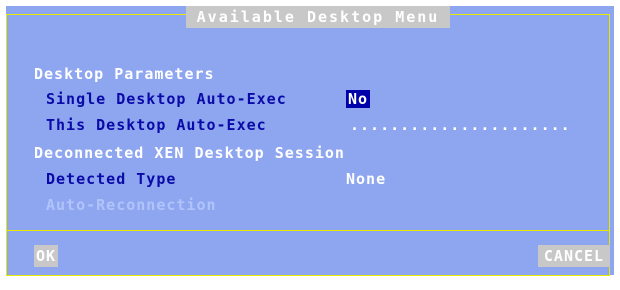 The image size is (620, 290). What do you see at coordinates (189, 153) in the screenshot?
I see `section-deconnected-session: Deconnected XEN Desktop Session` at bounding box center [189, 153].